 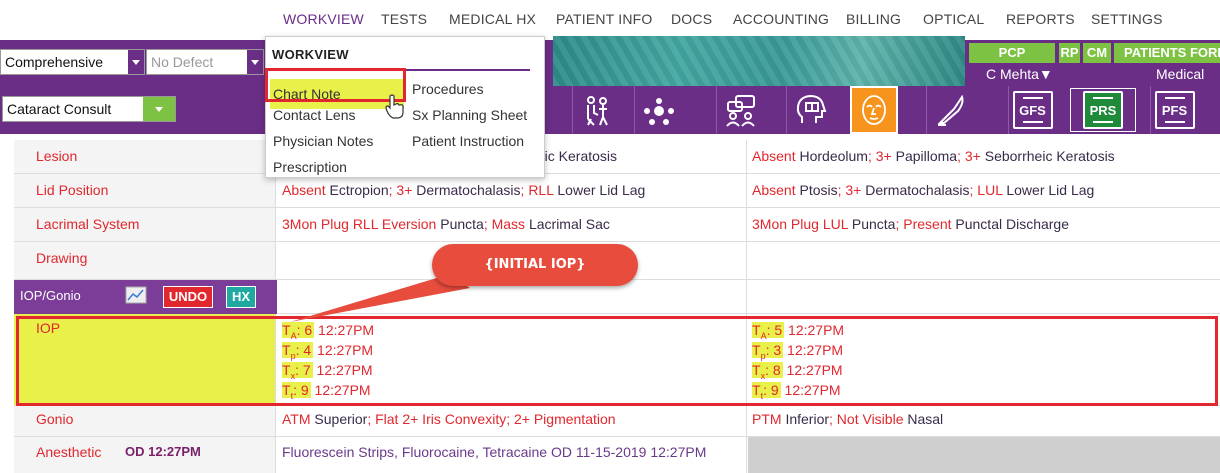 I want to click on finding-part: Hordeolum, so click(x=833, y=156).